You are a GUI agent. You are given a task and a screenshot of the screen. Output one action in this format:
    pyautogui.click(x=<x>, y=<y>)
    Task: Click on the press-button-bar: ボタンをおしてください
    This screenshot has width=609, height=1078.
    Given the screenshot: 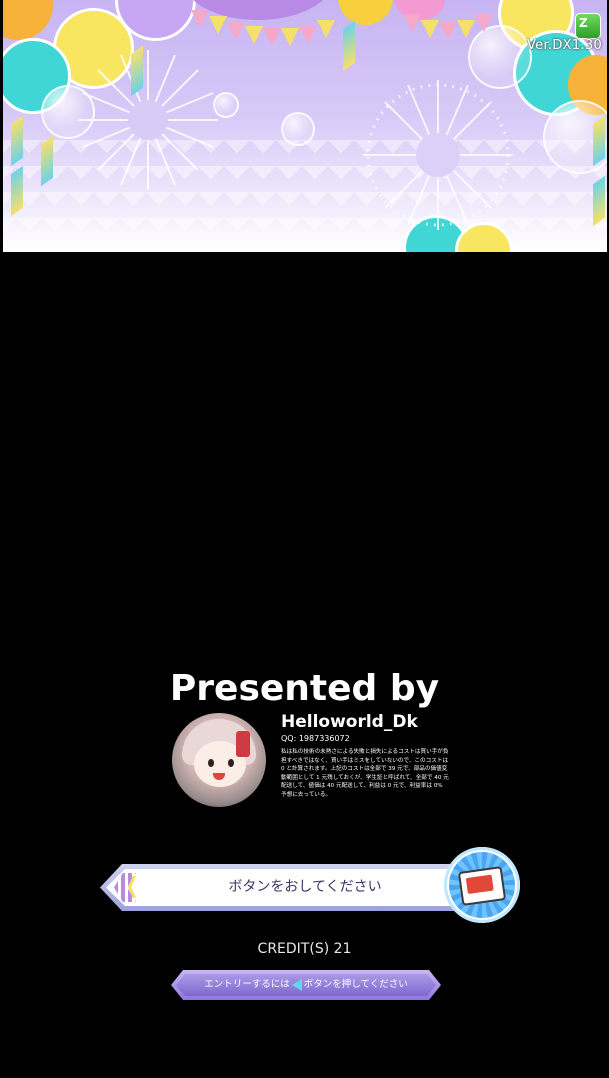 What is the action you would take?
    pyautogui.click(x=288, y=887)
    